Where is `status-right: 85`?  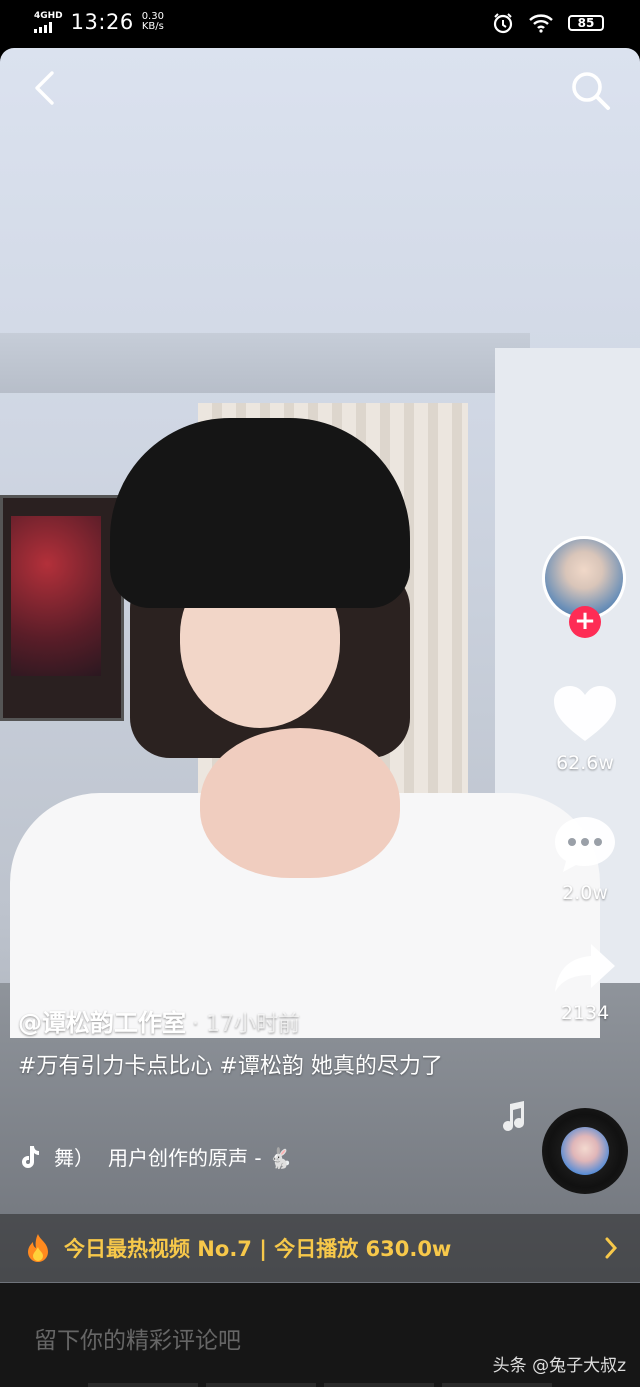
status-right: 85 is located at coordinates (548, 23).